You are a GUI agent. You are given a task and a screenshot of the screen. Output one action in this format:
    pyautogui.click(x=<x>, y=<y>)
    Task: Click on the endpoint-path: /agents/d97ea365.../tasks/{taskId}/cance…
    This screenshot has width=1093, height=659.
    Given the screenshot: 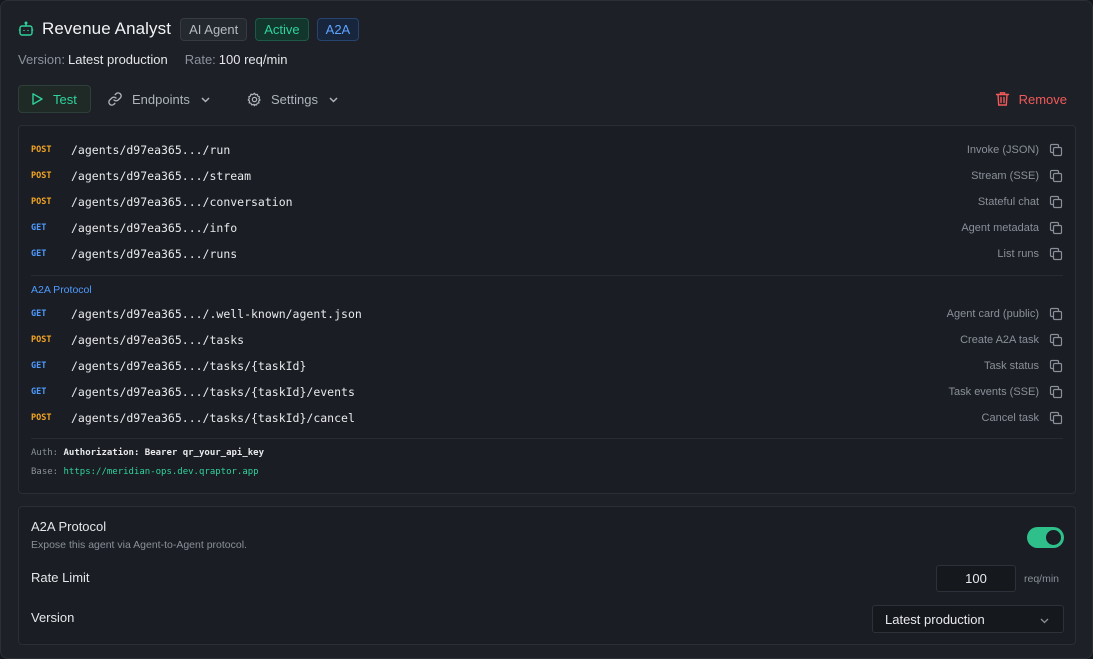 What is the action you would take?
    pyautogui.click(x=213, y=418)
    